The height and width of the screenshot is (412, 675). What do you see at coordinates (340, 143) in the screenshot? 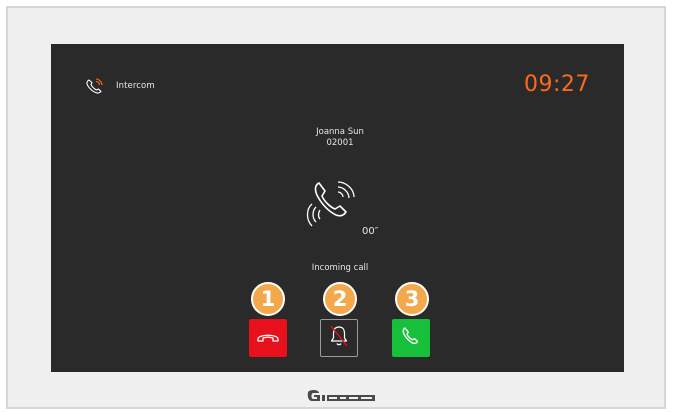
I see `caller-number: 02001` at bounding box center [340, 143].